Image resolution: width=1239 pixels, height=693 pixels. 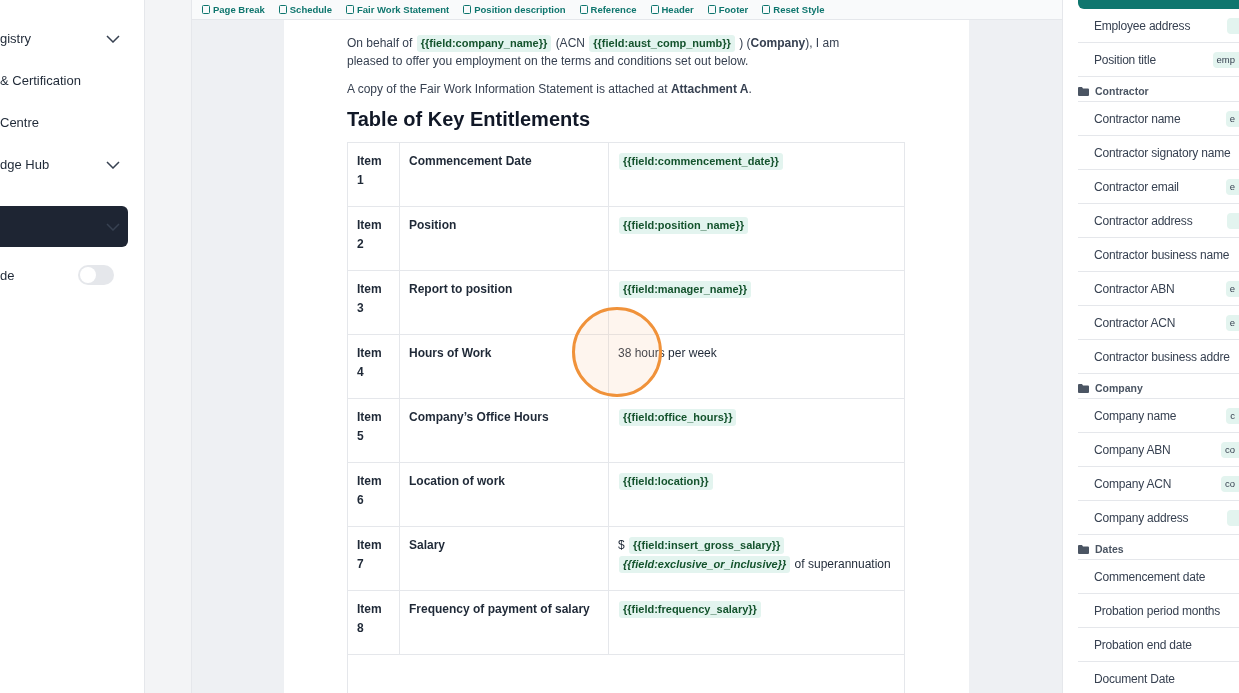 What do you see at coordinates (728, 9) in the screenshot?
I see `toolbar-button: Footer` at bounding box center [728, 9].